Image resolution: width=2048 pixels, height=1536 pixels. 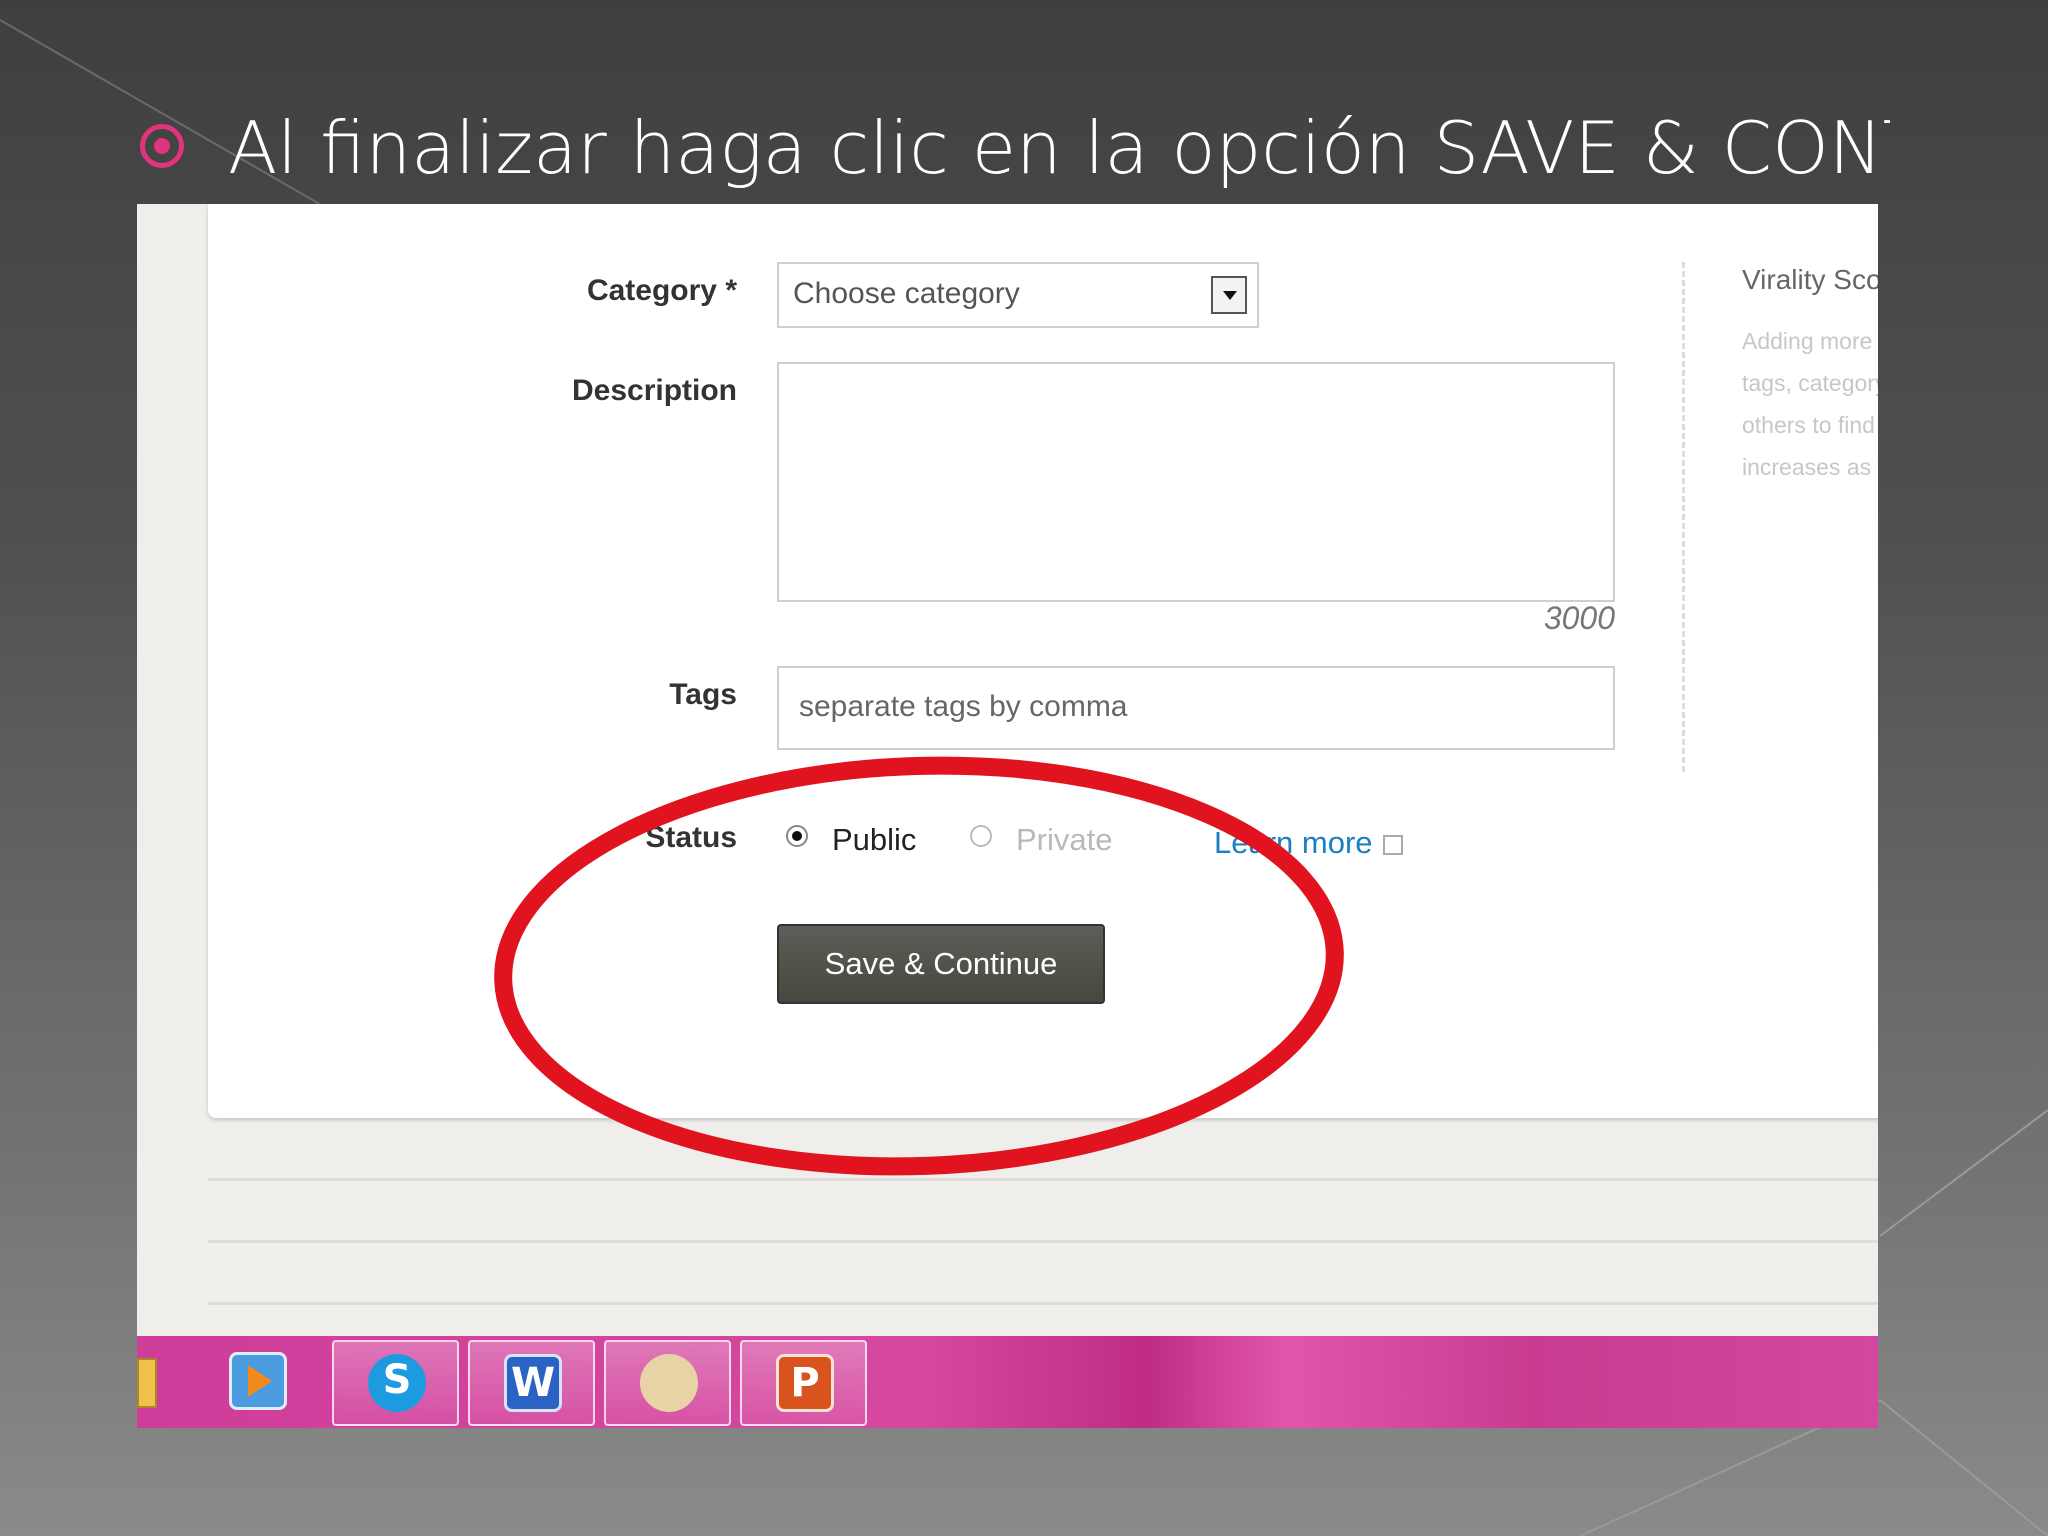 I want to click on taskbar-powerpoint: P, so click(x=803, y=1383).